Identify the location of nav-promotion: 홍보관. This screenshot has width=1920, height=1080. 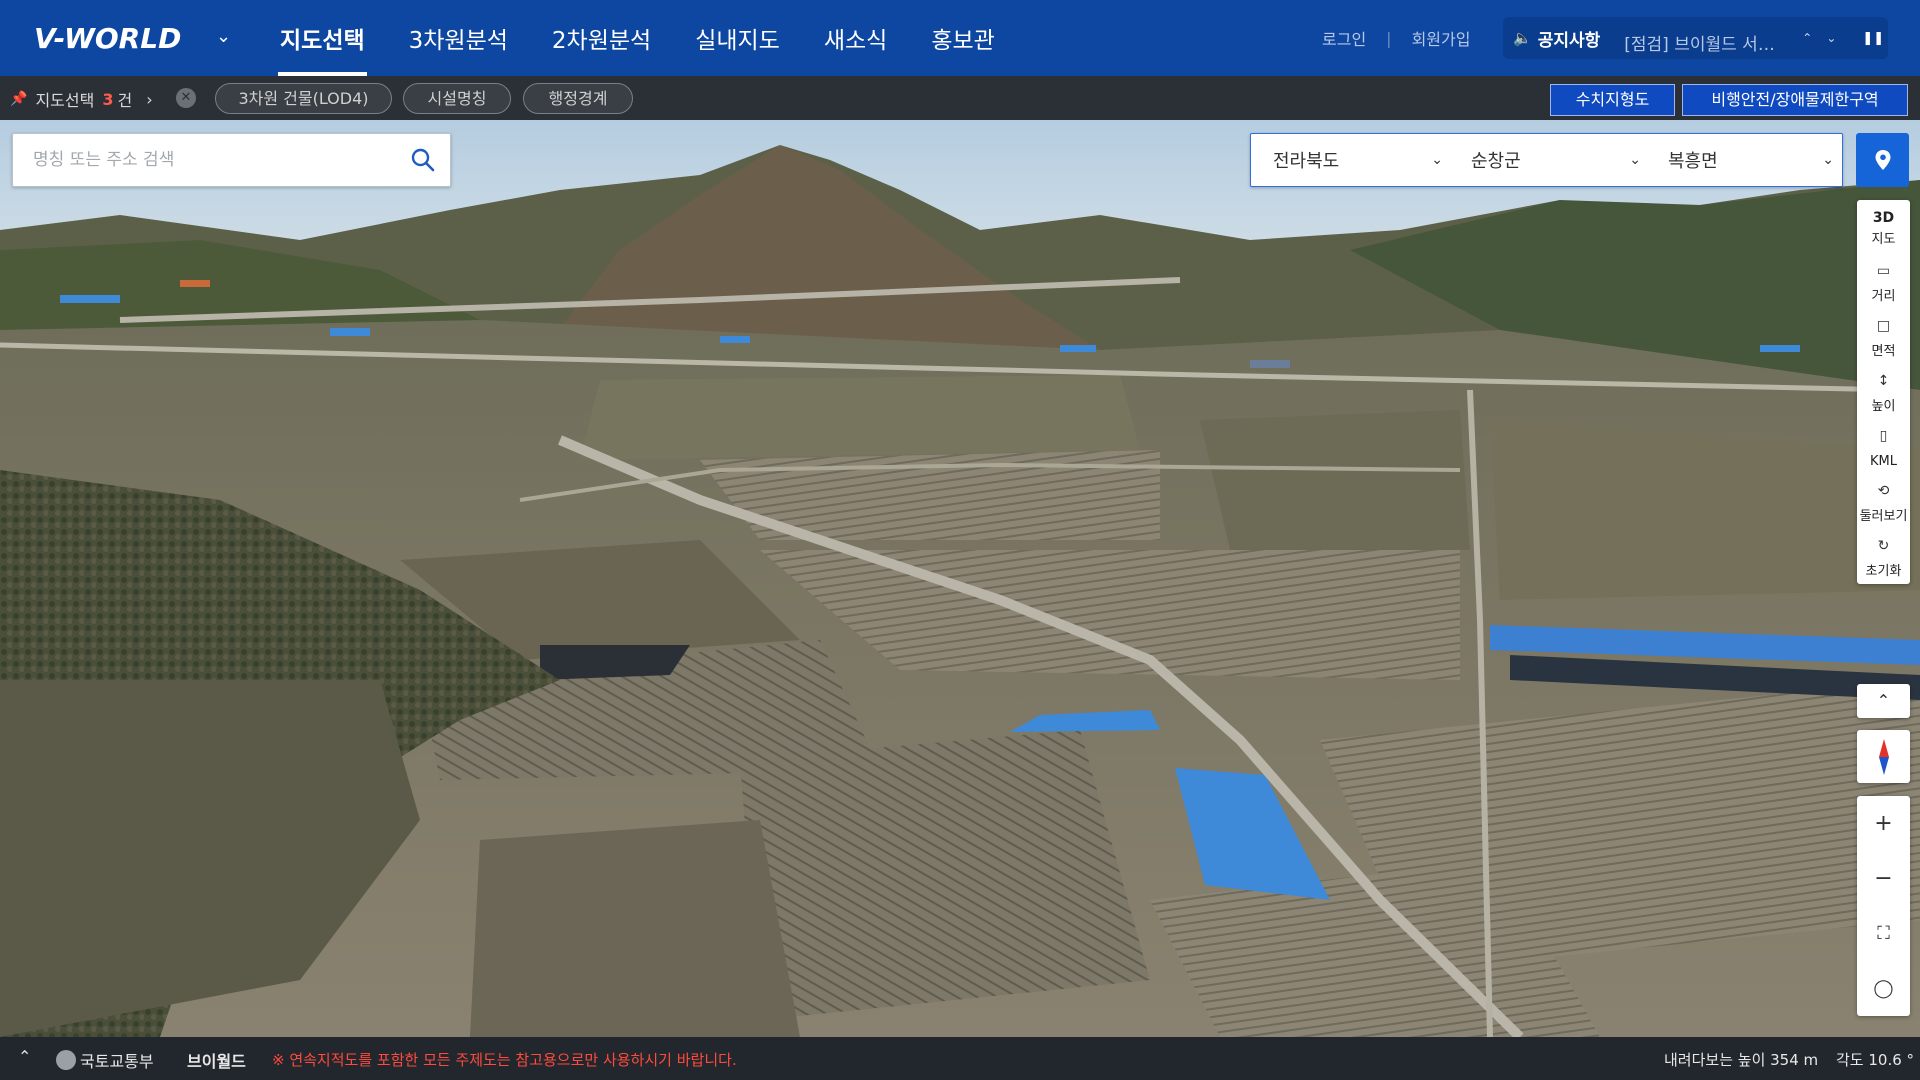
(962, 38).